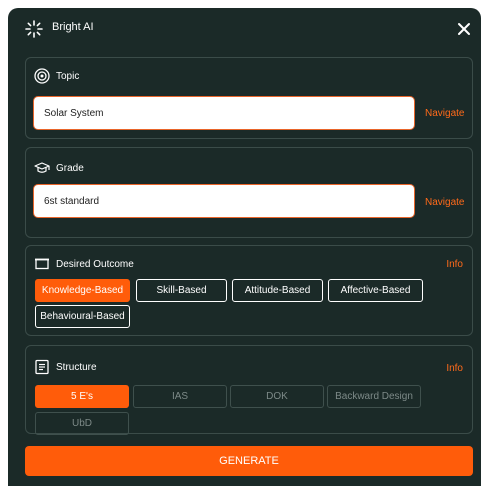 The height and width of the screenshot is (486, 489). Describe the element at coordinates (374, 396) in the screenshot. I see `structure-option-backward-design: Backward Design` at that location.